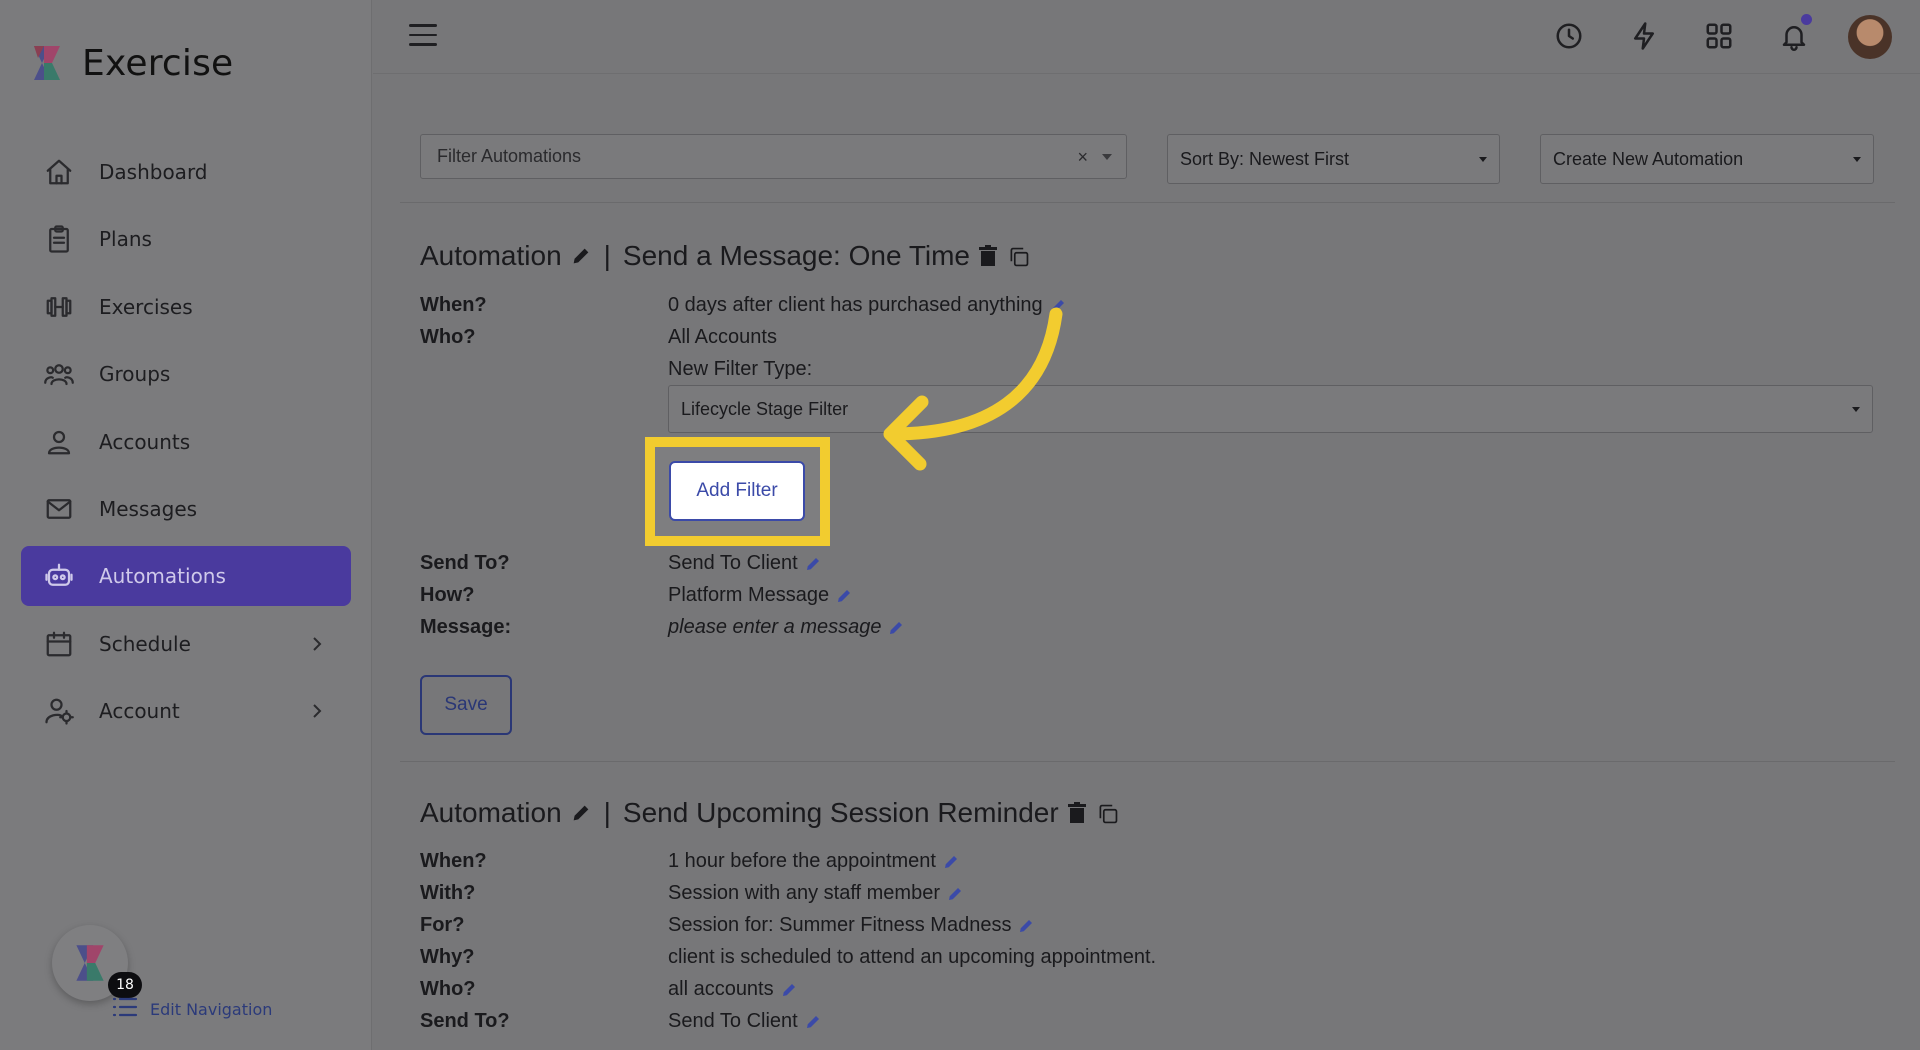  I want to click on user-icon, so click(59, 442).